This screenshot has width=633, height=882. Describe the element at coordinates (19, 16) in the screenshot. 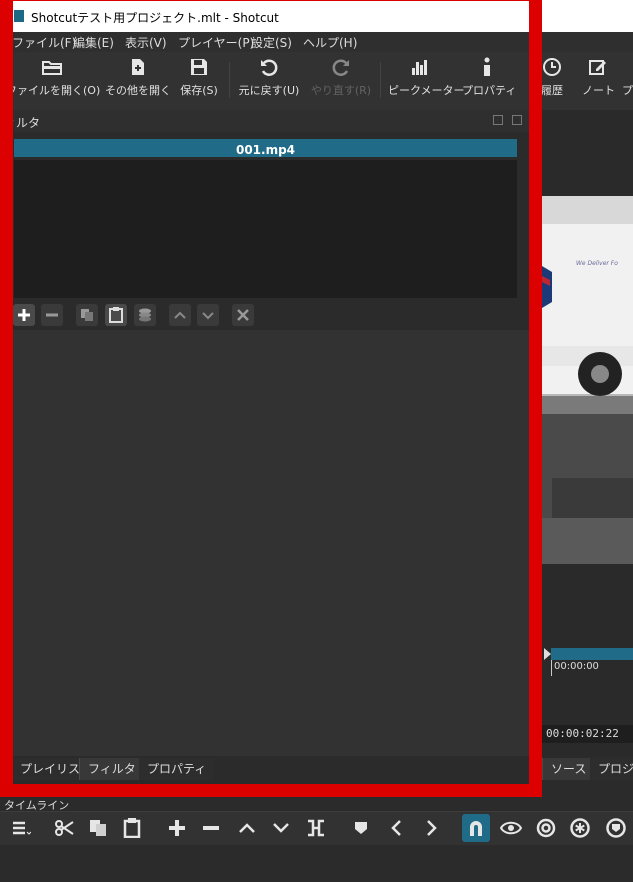

I see `app-icon` at that location.